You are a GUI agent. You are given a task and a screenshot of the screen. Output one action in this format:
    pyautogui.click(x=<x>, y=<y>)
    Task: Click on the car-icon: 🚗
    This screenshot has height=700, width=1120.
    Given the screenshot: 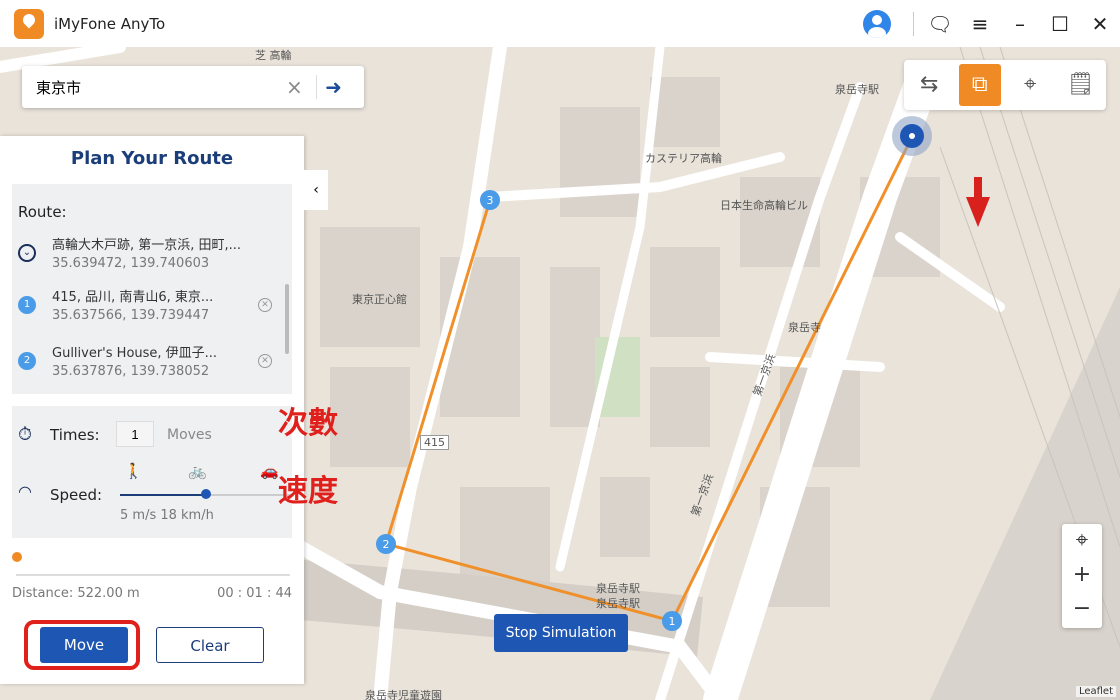 What is the action you would take?
    pyautogui.click(x=269, y=471)
    